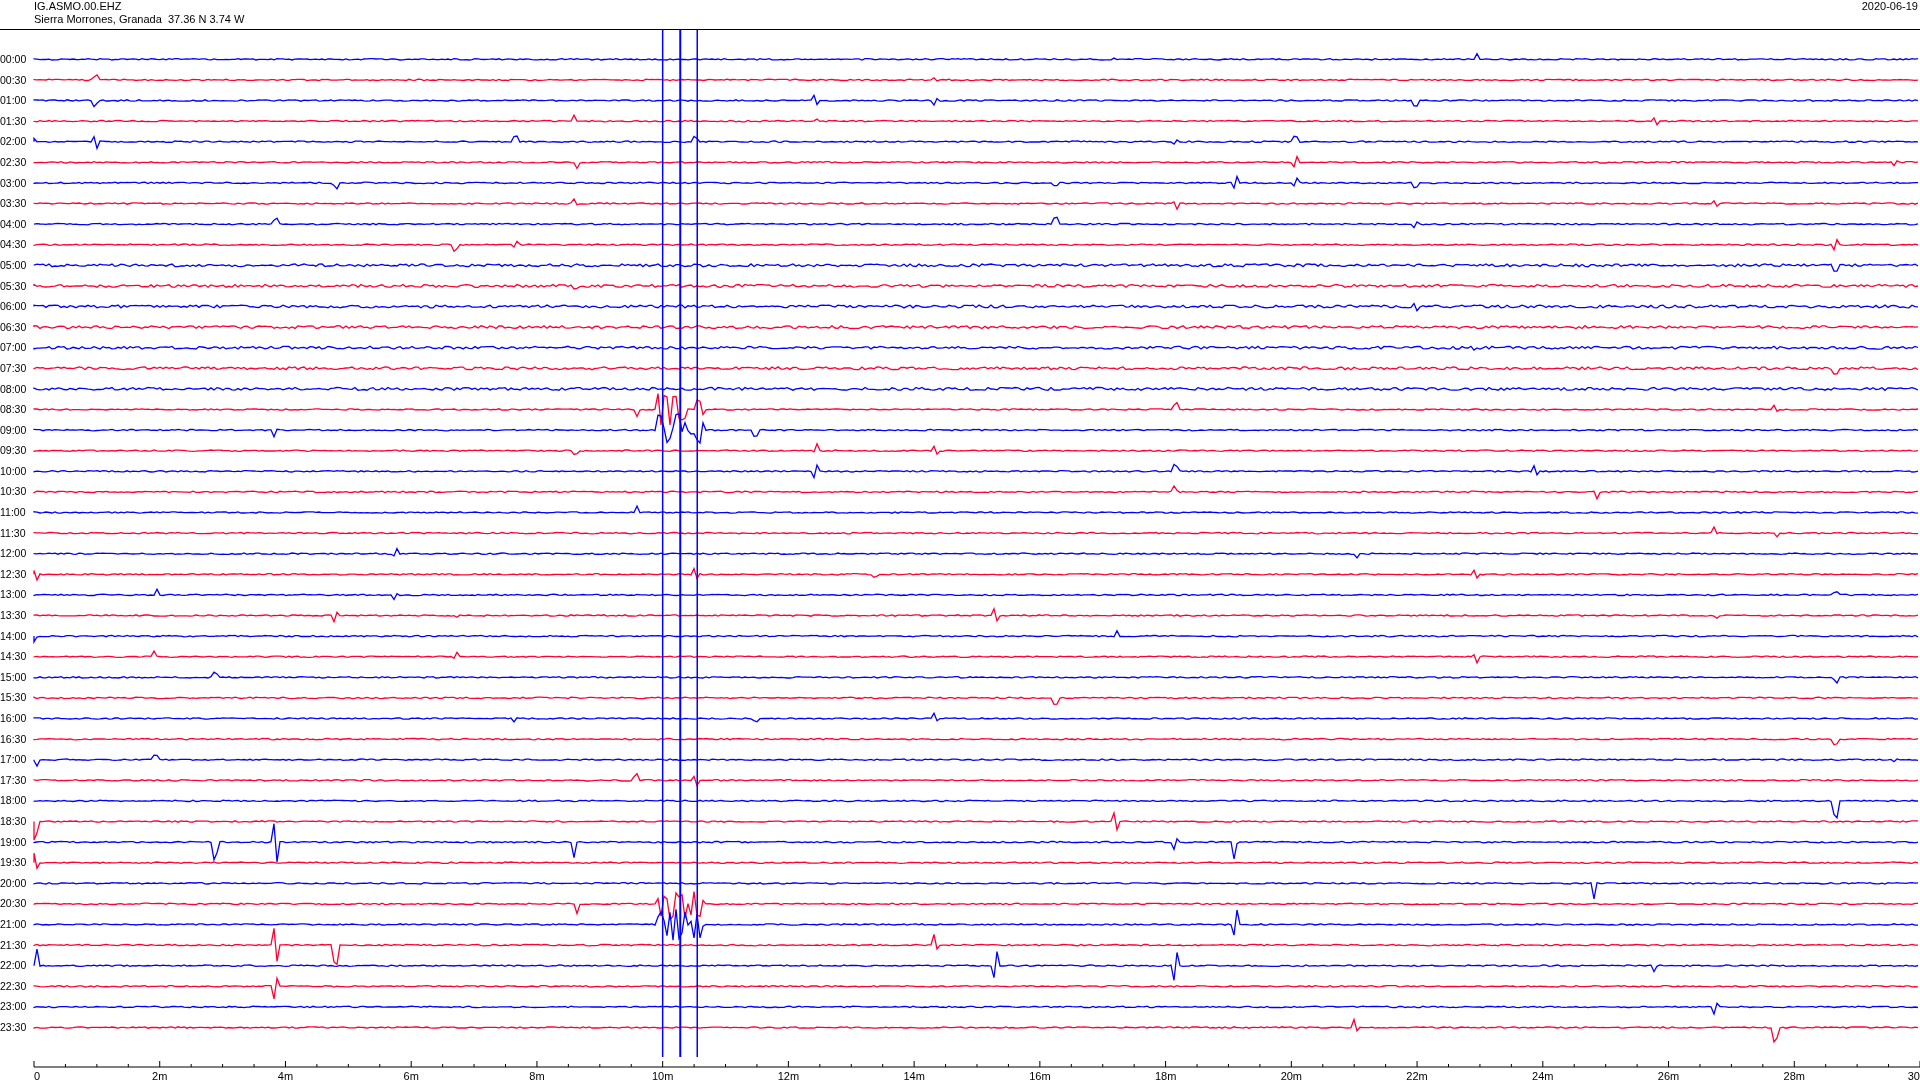  I want to click on hour-label: 18:00, so click(14, 801).